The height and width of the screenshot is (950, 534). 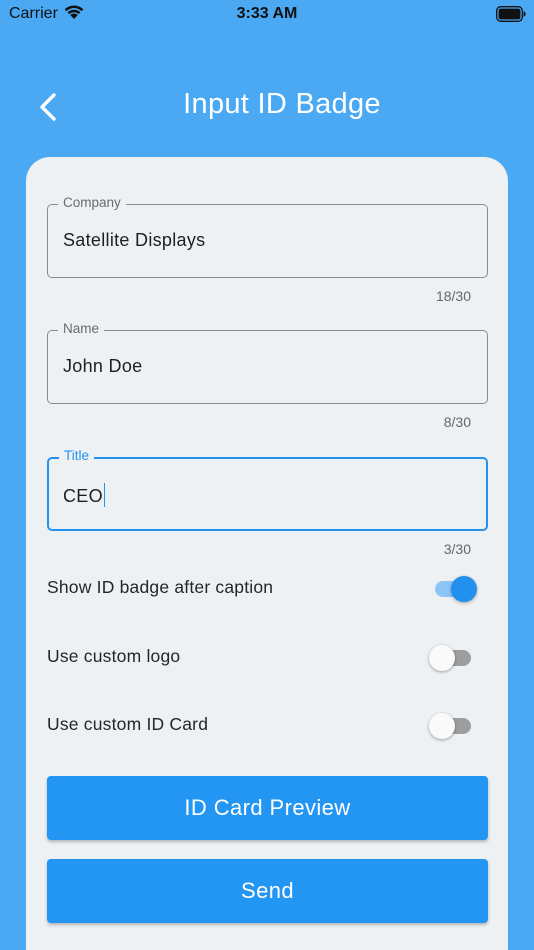 I want to click on name-counter: 8/30, so click(x=457, y=422).